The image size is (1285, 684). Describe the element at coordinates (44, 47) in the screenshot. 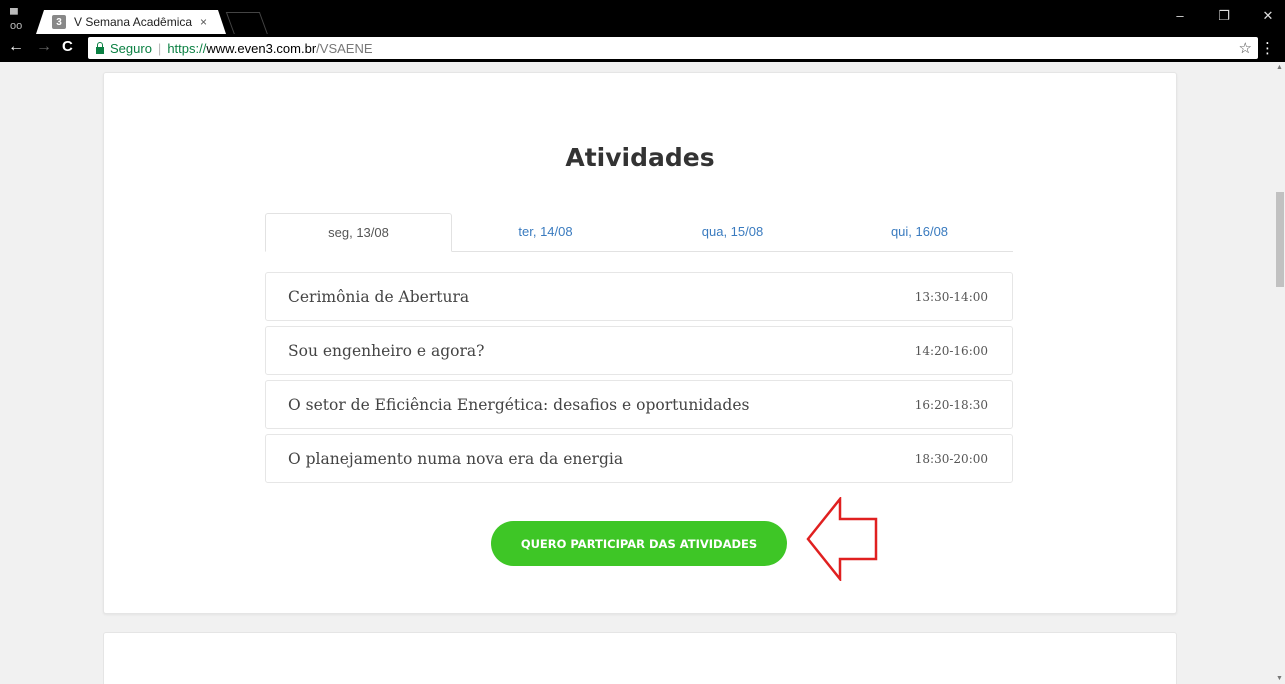

I see `forward-arrow-icon: →` at that location.